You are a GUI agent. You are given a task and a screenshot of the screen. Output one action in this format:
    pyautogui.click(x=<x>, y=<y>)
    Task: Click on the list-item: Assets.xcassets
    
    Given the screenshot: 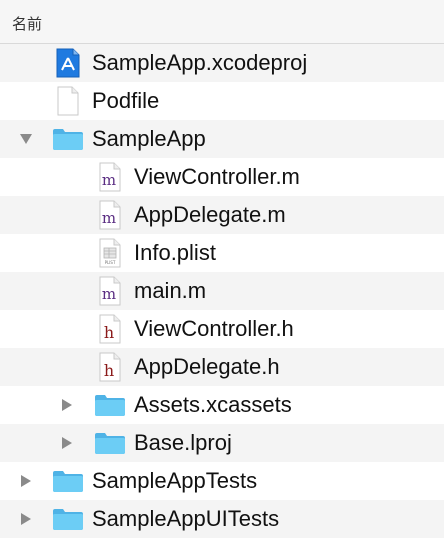 What is the action you would take?
    pyautogui.click(x=222, y=405)
    